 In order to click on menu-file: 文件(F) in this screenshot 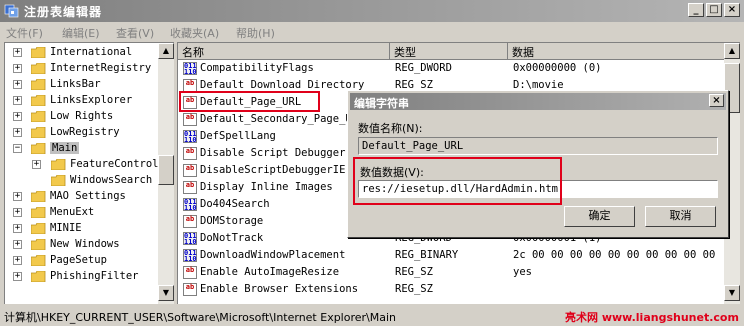, I will do `click(24, 33)`.